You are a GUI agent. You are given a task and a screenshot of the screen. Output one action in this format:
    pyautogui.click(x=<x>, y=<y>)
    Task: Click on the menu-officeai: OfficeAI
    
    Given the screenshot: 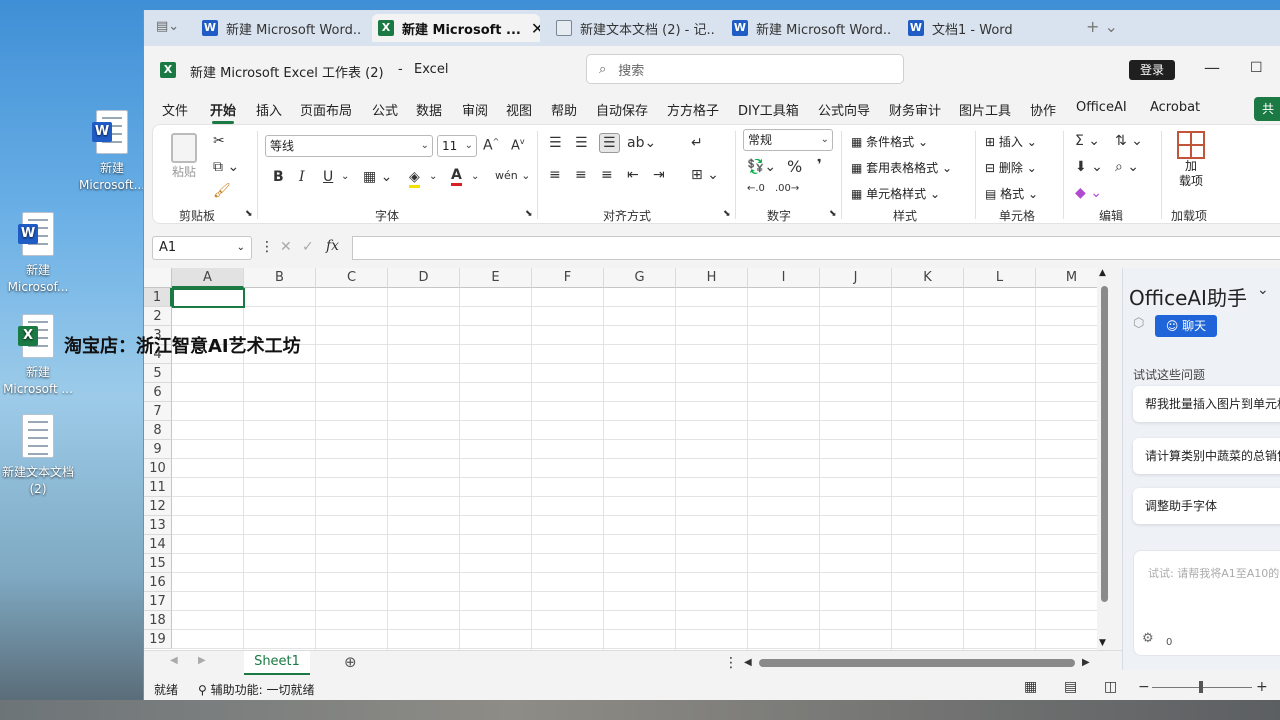 What is the action you would take?
    pyautogui.click(x=1101, y=107)
    